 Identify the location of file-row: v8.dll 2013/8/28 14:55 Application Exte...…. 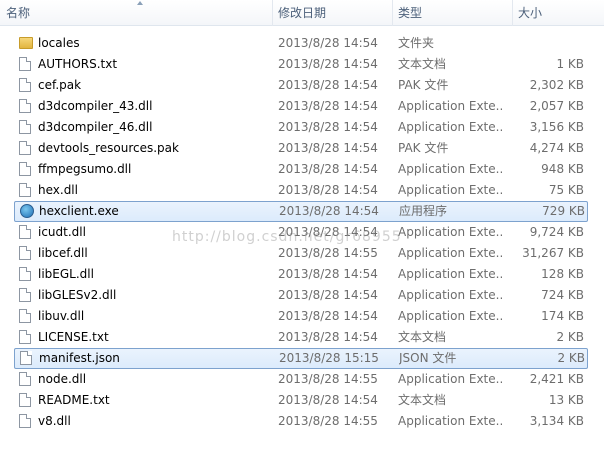
(302, 421).